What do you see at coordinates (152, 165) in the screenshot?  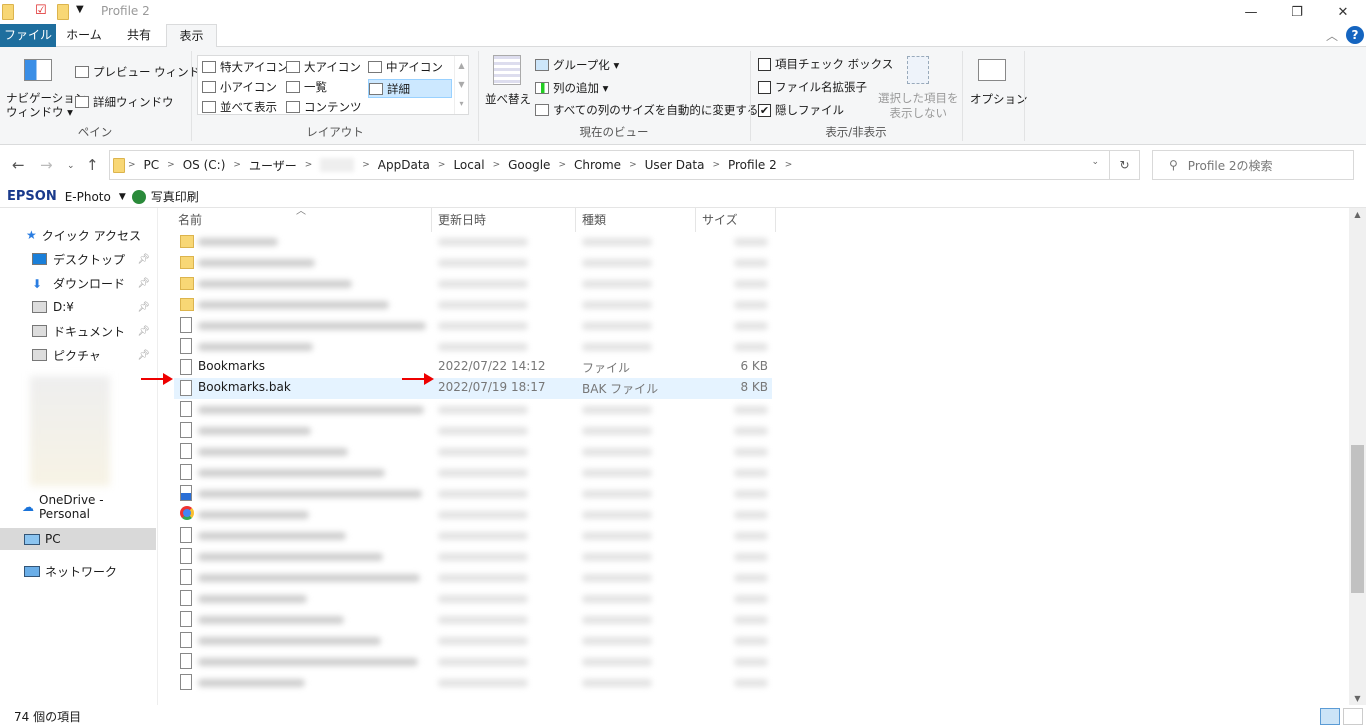 I see `breadcrumb-item: PC` at bounding box center [152, 165].